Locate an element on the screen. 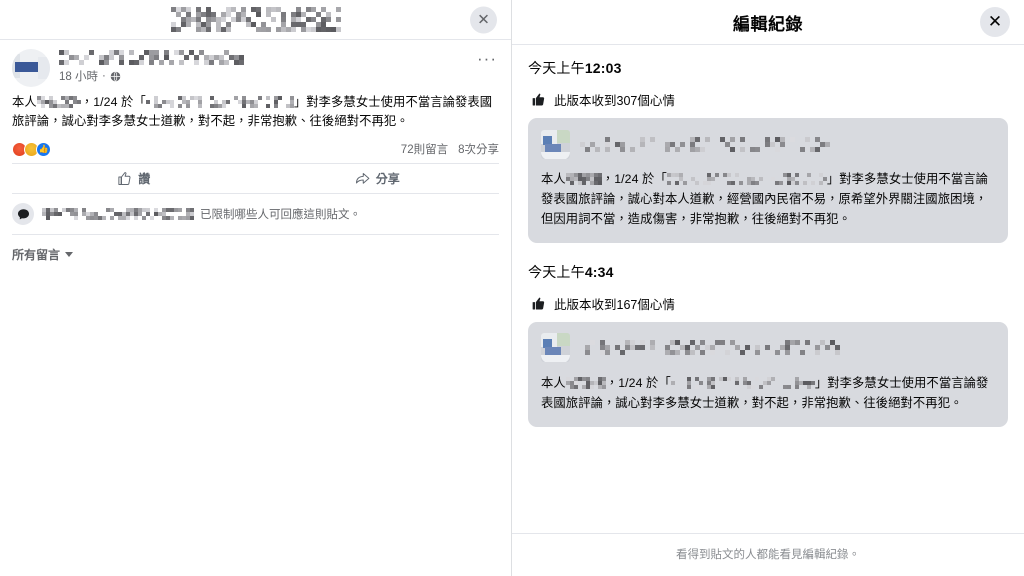  edit-entry-timestamp-time: 12:03 is located at coordinates (603, 68).